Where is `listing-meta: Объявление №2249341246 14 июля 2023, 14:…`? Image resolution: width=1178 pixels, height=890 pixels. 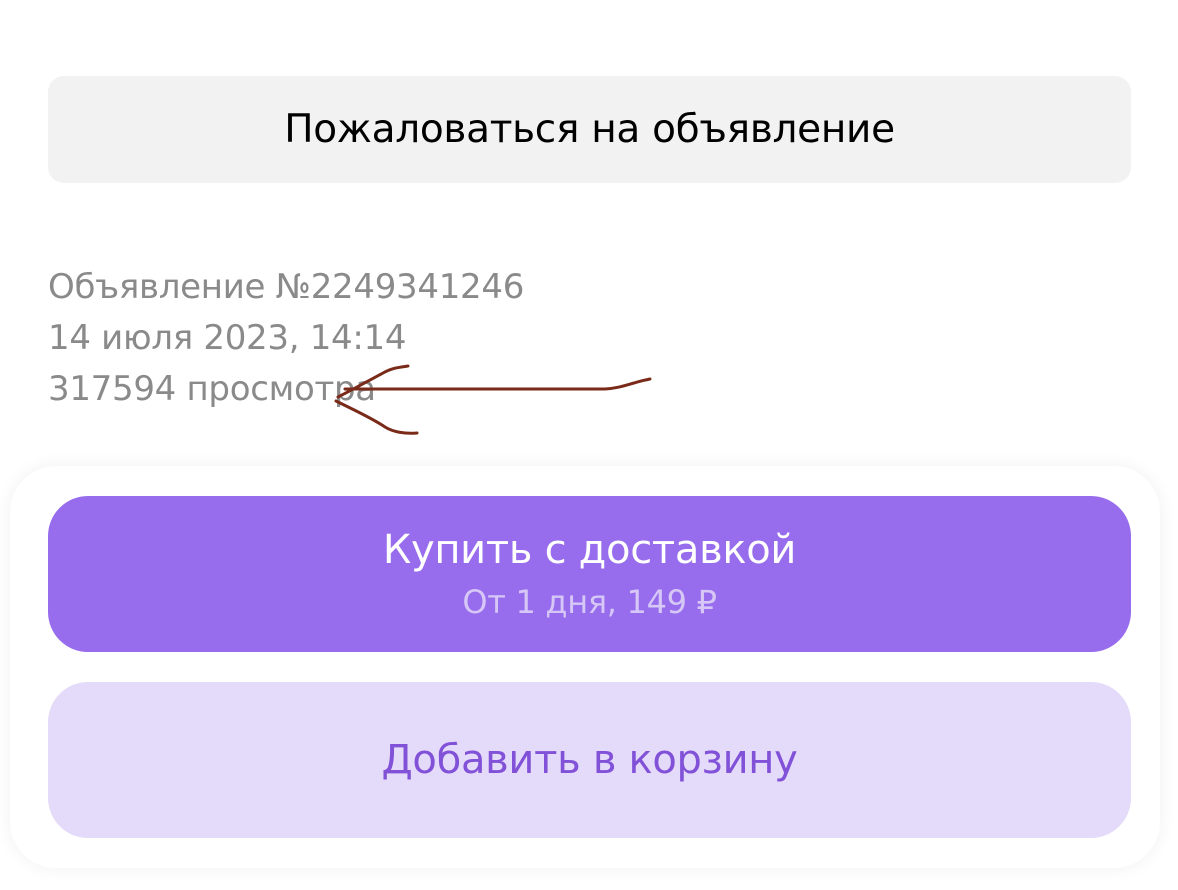
listing-meta: Объявление №2249341246 14 июля 2023, 14:… is located at coordinates (286, 338).